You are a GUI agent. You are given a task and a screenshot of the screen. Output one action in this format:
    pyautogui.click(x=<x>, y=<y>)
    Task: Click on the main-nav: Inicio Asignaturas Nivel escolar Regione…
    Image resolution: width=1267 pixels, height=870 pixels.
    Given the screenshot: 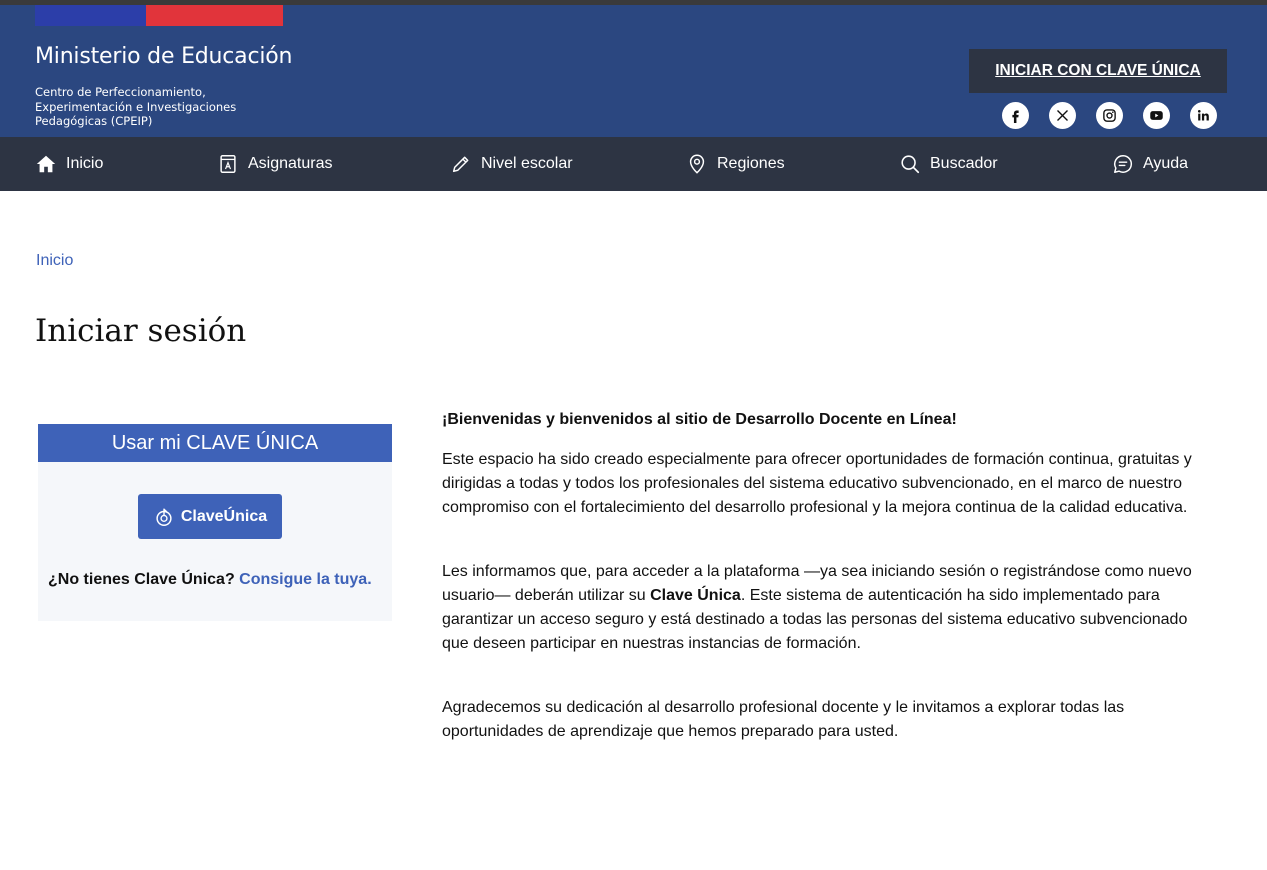 What is the action you would take?
    pyautogui.click(x=633, y=164)
    